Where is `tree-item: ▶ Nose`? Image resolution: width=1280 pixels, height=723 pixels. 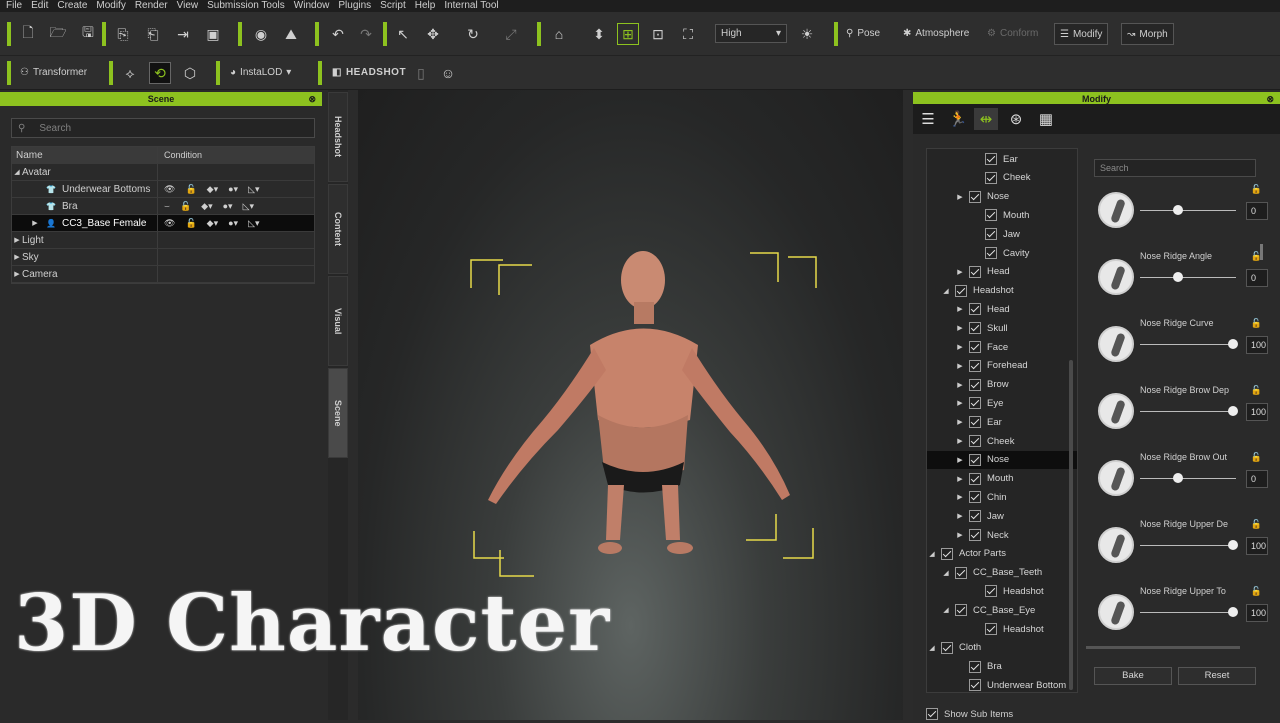
tree-item: ▶ Nose is located at coordinates (1002, 459).